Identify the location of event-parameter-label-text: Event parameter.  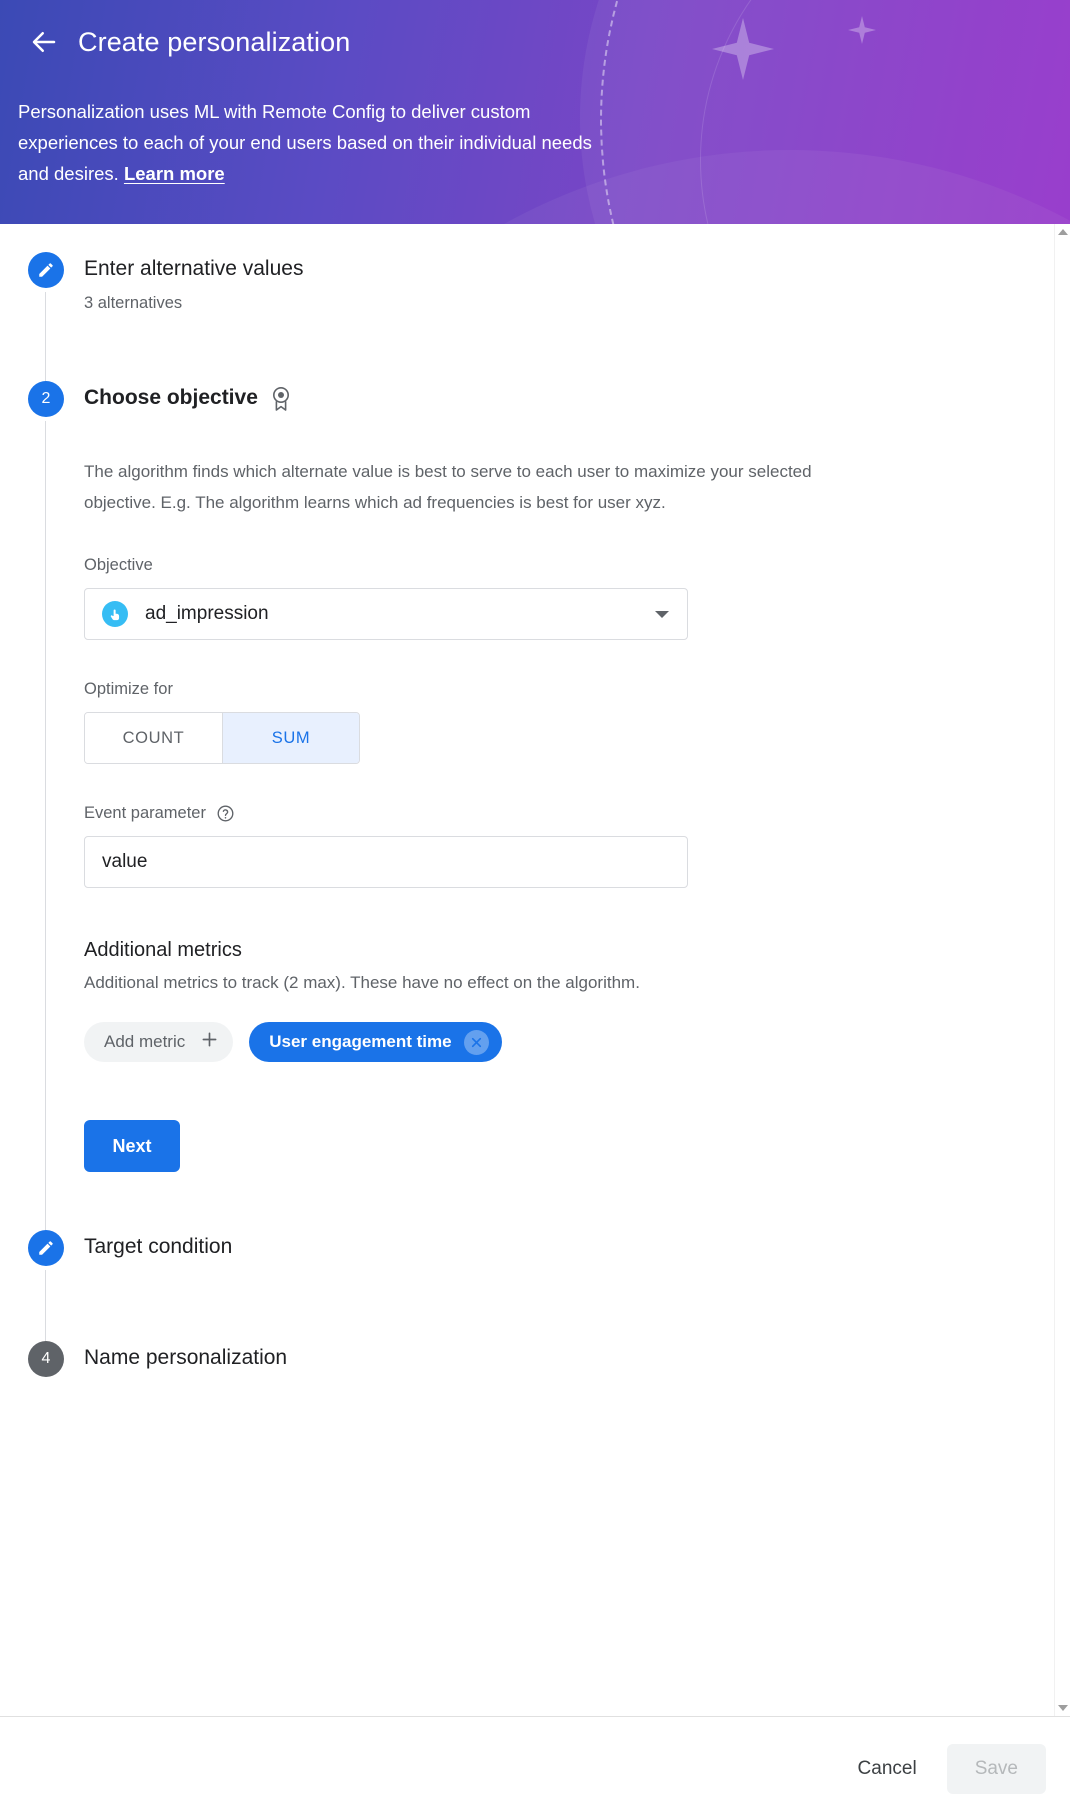
(145, 813).